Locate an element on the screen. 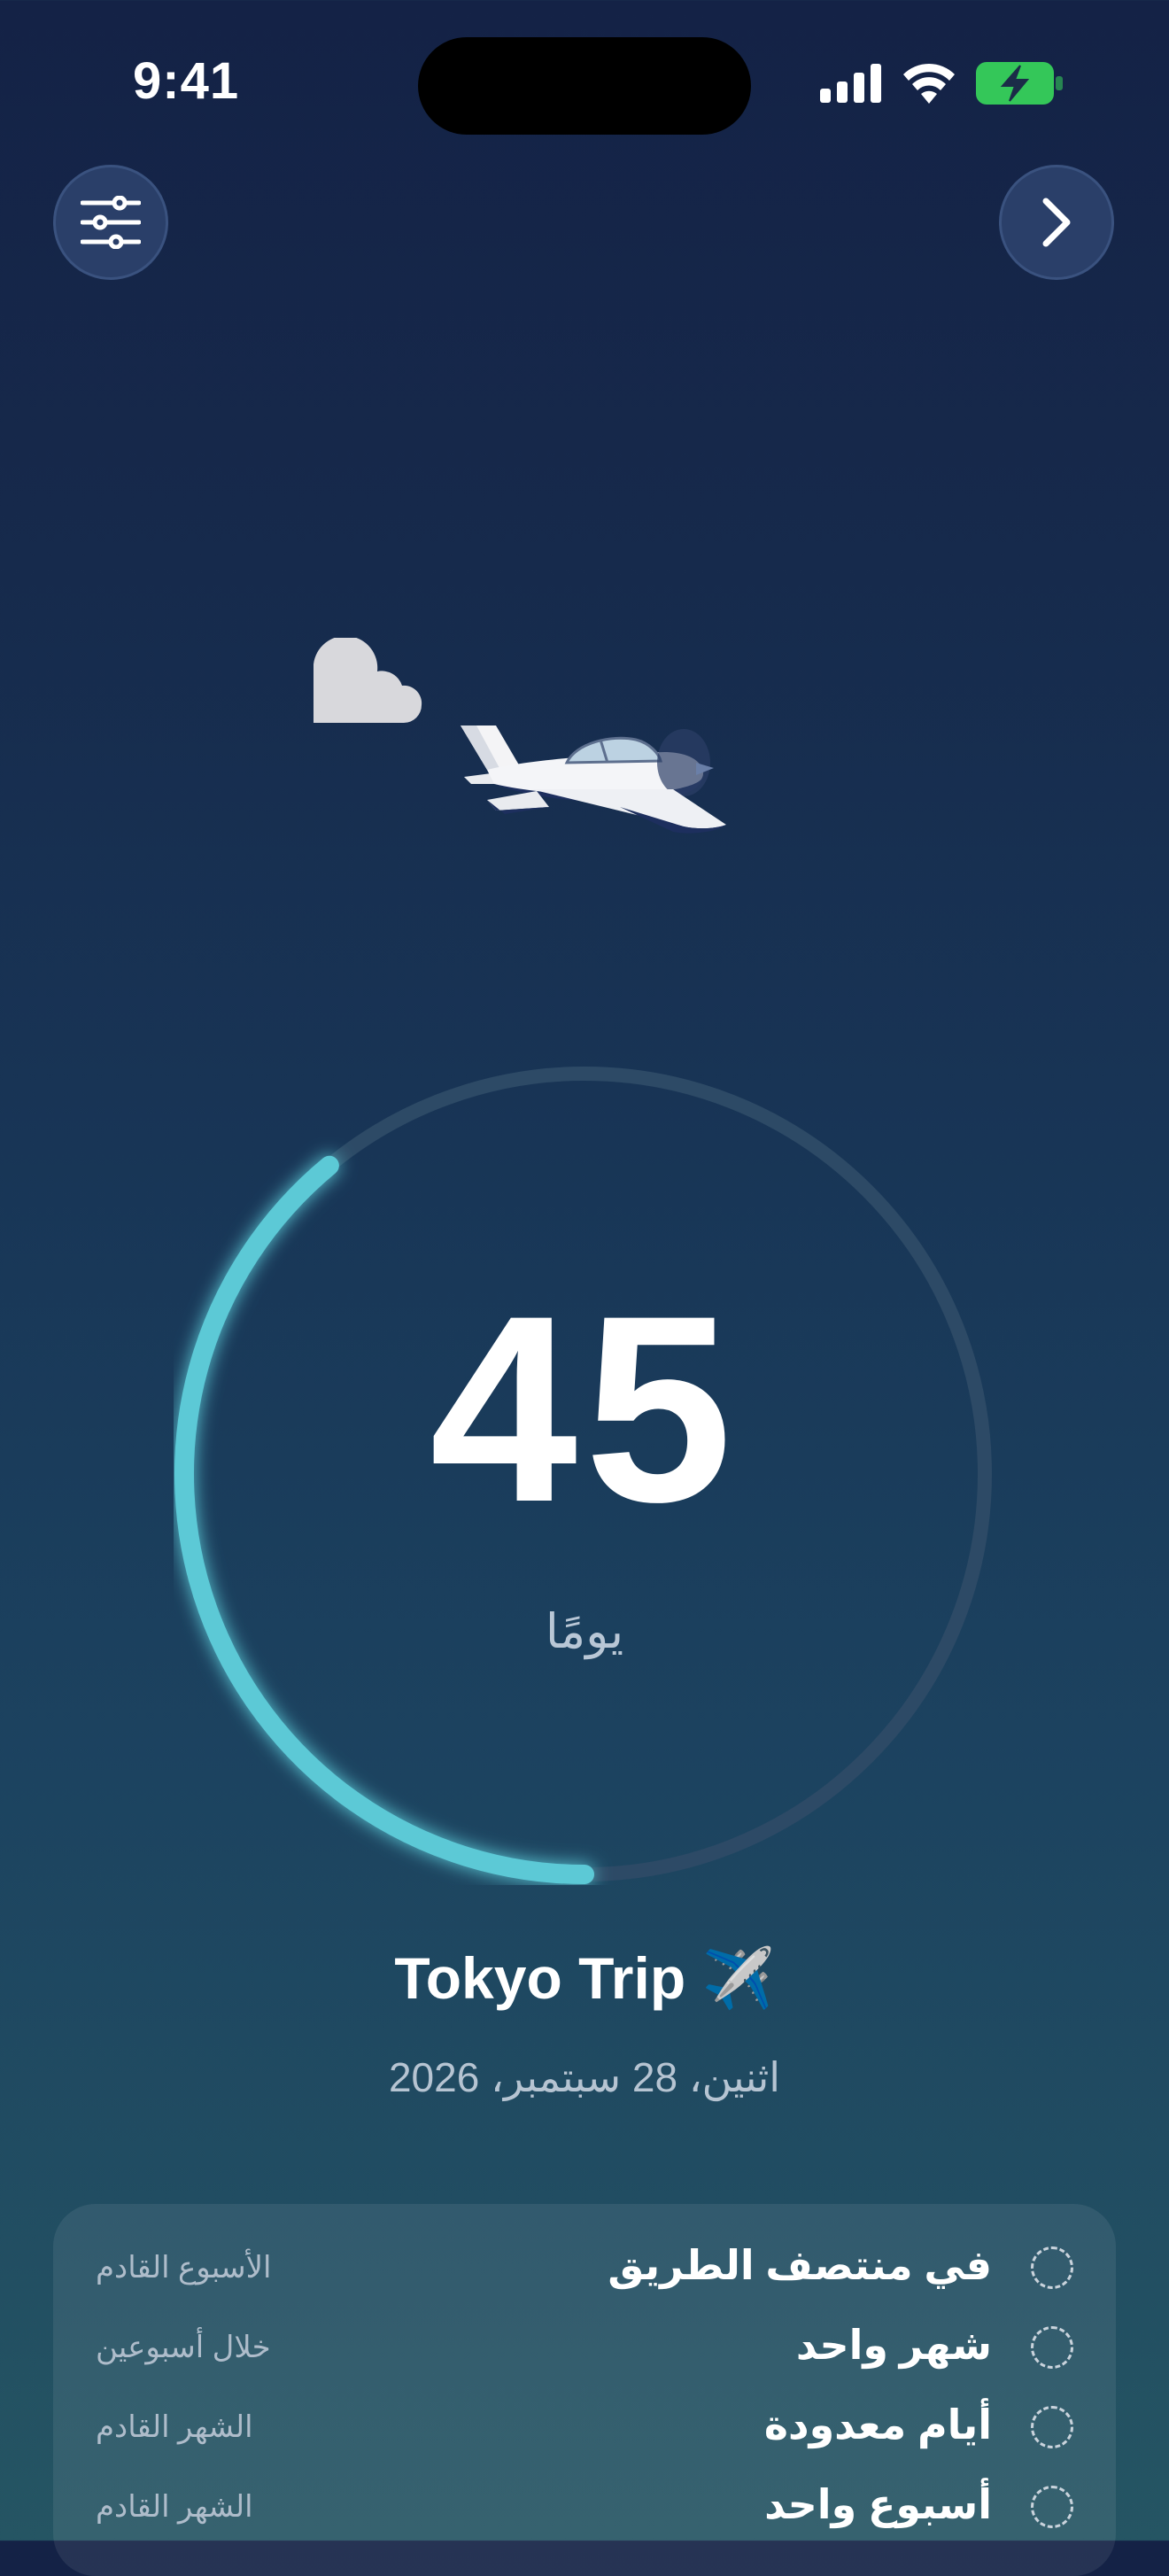  sliders-icon is located at coordinates (111, 222).